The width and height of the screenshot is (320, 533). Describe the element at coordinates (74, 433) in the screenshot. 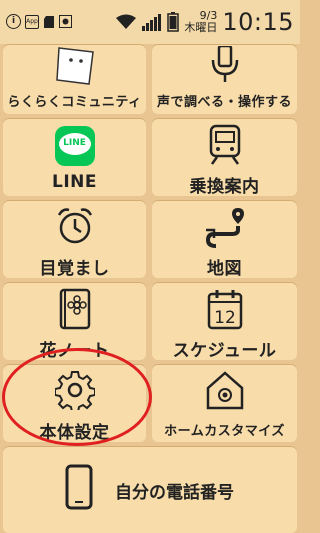

I see `tile-label: 本体設定` at that location.